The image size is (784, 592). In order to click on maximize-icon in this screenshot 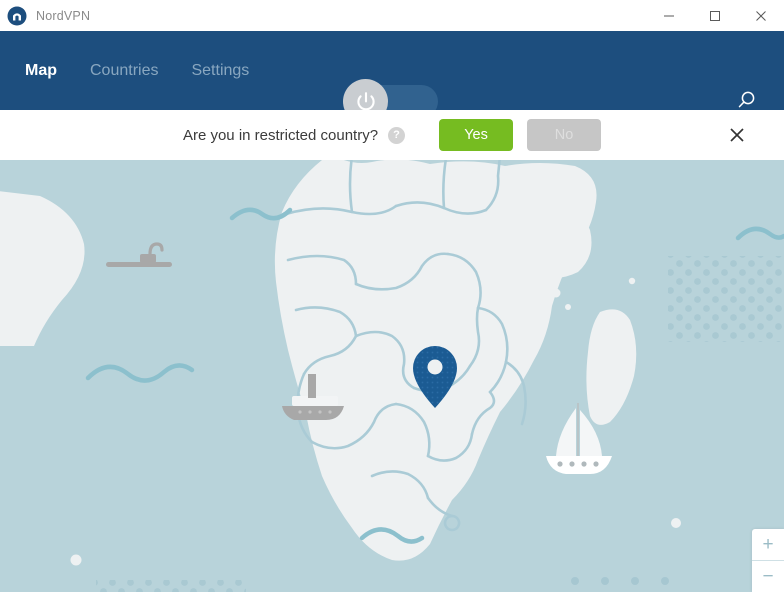, I will do `click(715, 15)`.